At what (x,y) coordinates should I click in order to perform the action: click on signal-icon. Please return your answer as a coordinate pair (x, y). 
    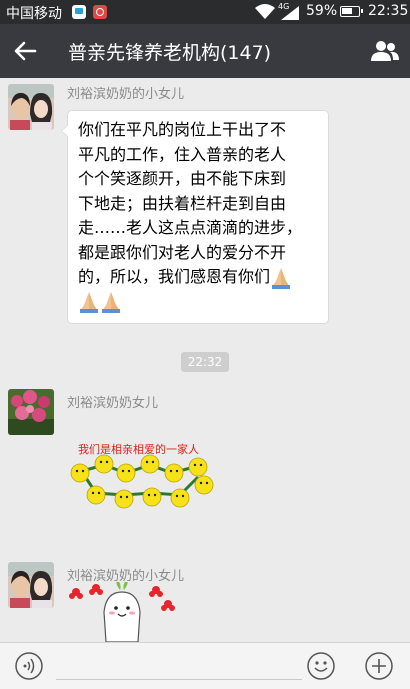
    Looking at the image, I should click on (290, 13).